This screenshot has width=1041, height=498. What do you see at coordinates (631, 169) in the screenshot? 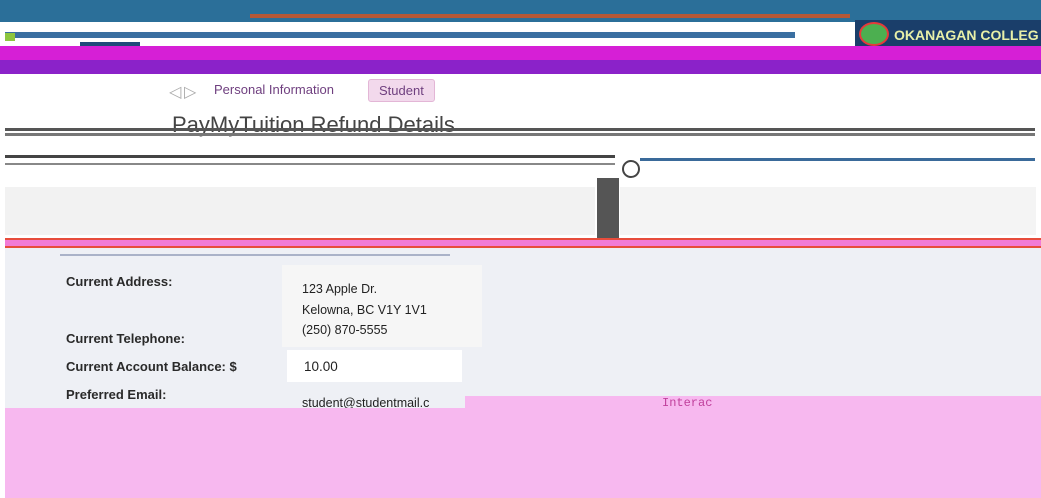
I see `info-icon` at bounding box center [631, 169].